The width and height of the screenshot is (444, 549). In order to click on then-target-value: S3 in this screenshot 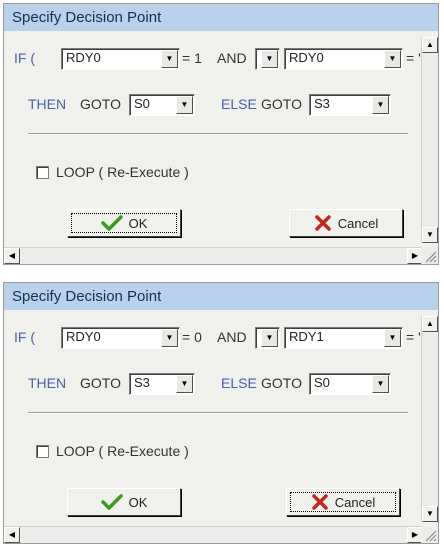, I will do `click(142, 382)`.